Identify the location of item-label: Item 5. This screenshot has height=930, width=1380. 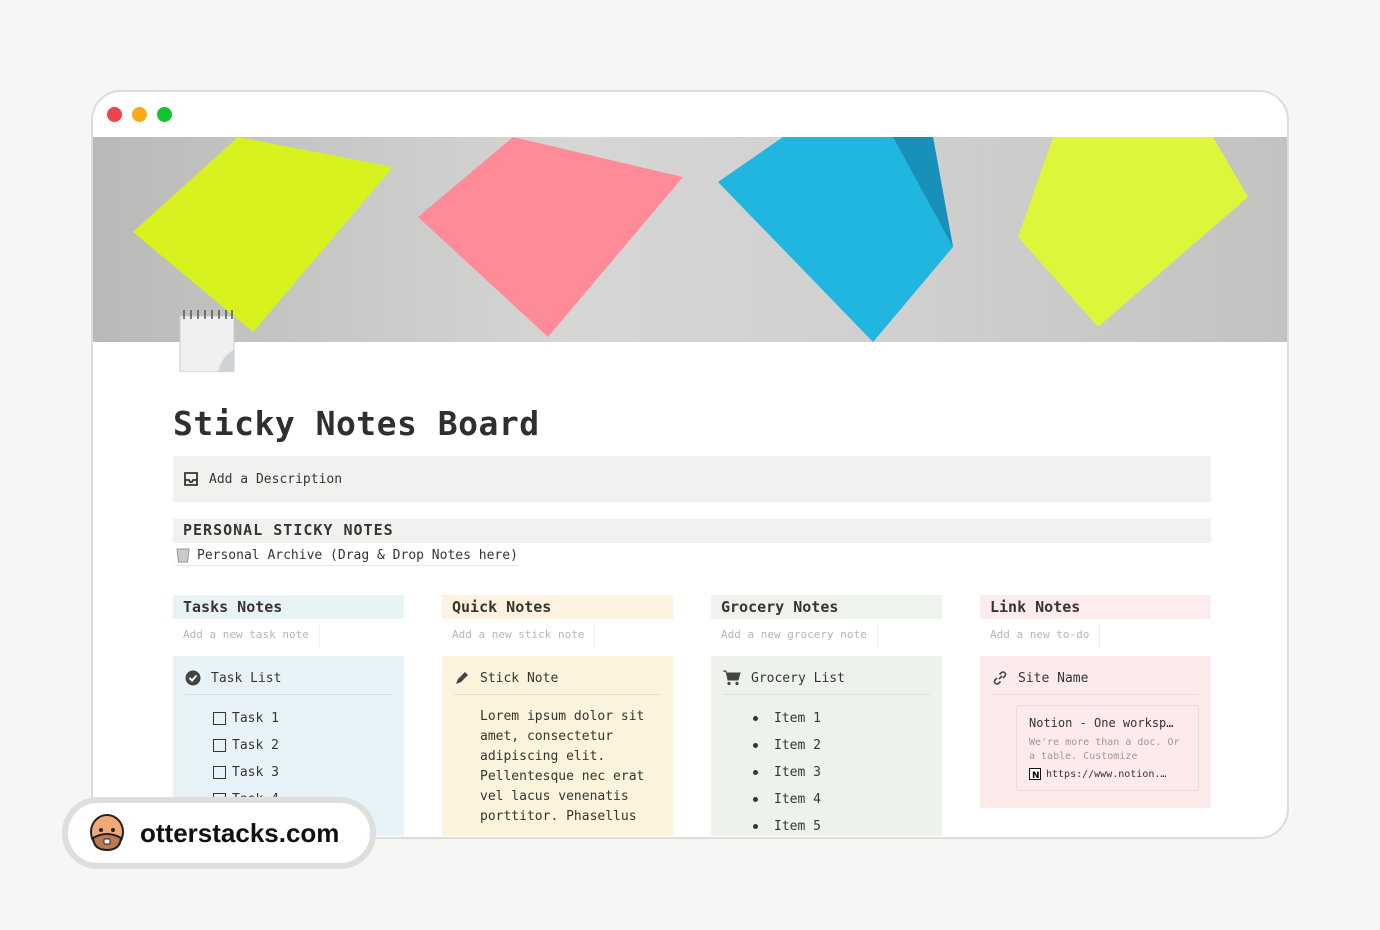
(797, 826).